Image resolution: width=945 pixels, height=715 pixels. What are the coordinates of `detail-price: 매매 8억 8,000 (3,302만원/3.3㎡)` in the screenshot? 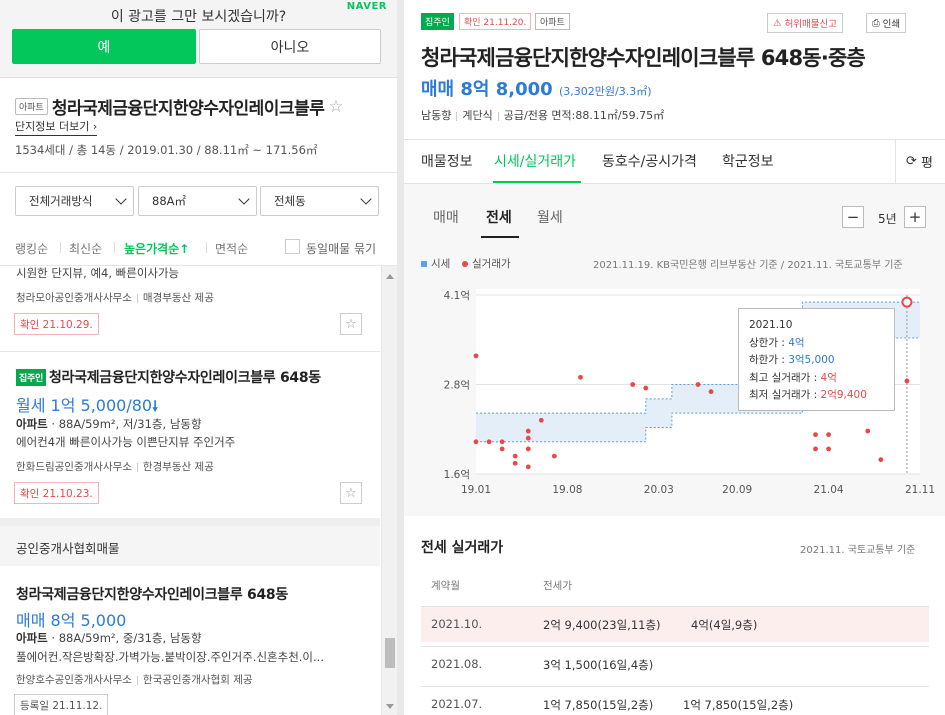 It's located at (536, 88).